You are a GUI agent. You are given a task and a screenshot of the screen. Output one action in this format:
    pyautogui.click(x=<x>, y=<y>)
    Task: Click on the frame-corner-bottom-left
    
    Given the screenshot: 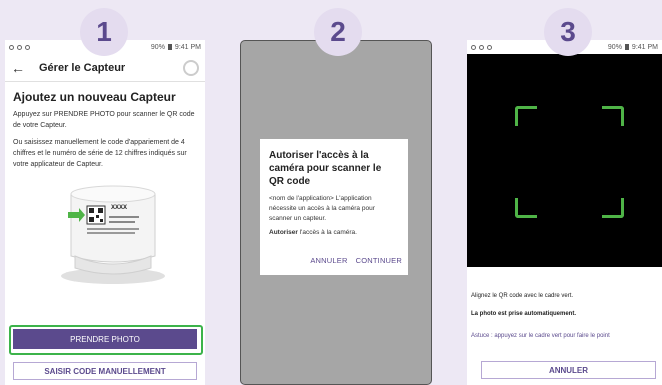 What is the action you would take?
    pyautogui.click(x=526, y=208)
    